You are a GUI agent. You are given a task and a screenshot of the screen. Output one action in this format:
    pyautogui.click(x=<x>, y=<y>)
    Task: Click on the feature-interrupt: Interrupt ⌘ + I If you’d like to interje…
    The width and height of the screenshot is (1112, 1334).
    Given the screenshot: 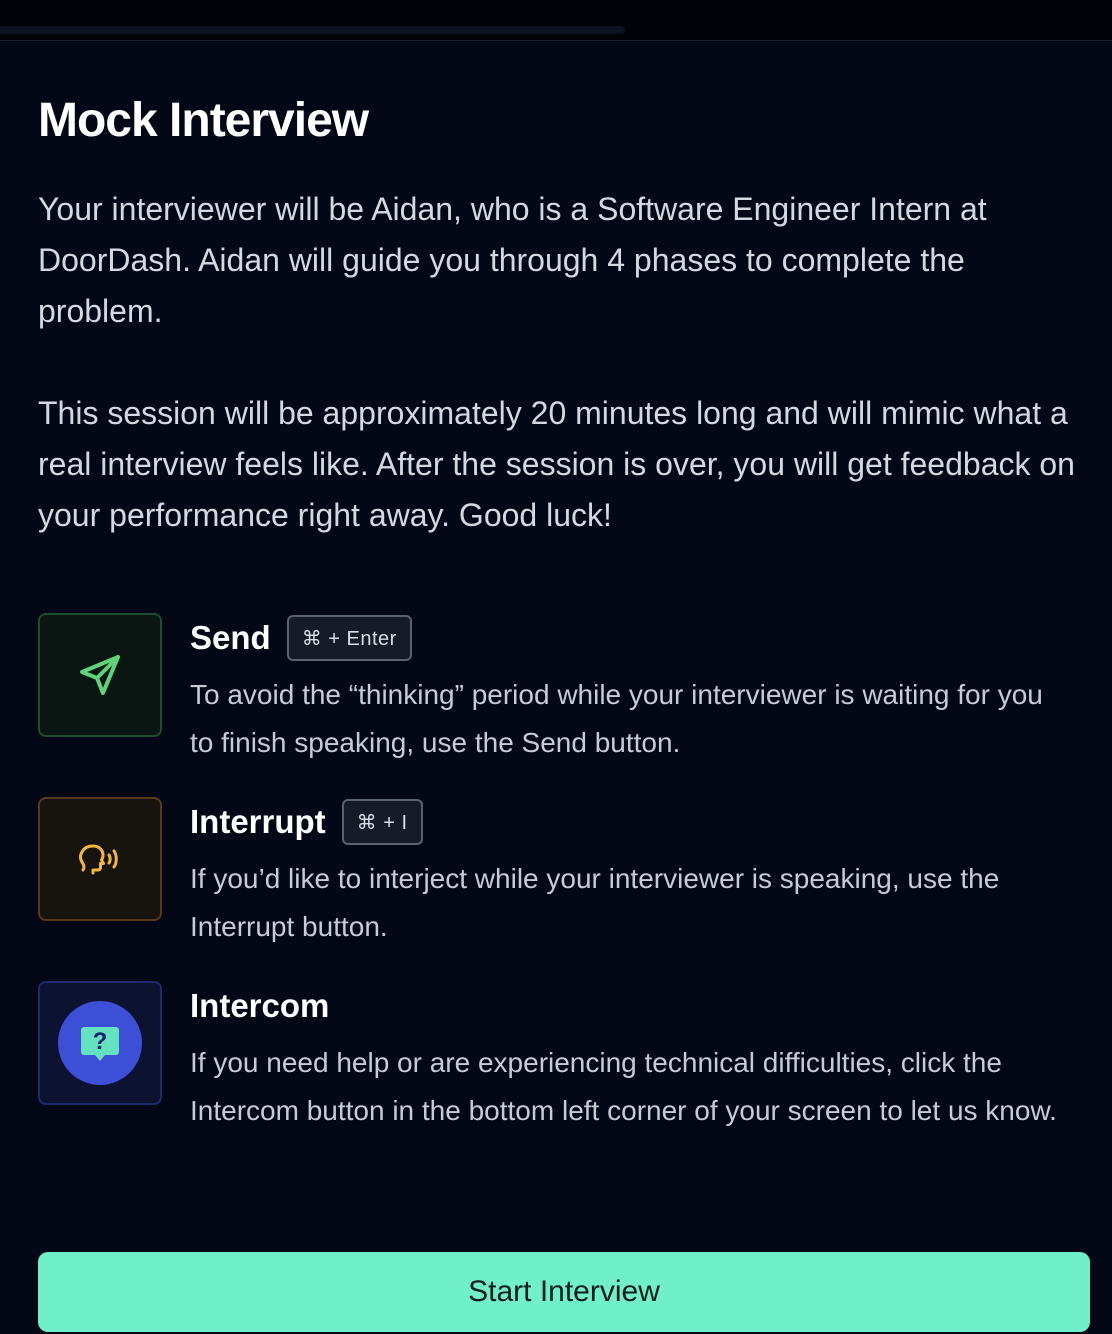 What is the action you would take?
    pyautogui.click(x=564, y=874)
    